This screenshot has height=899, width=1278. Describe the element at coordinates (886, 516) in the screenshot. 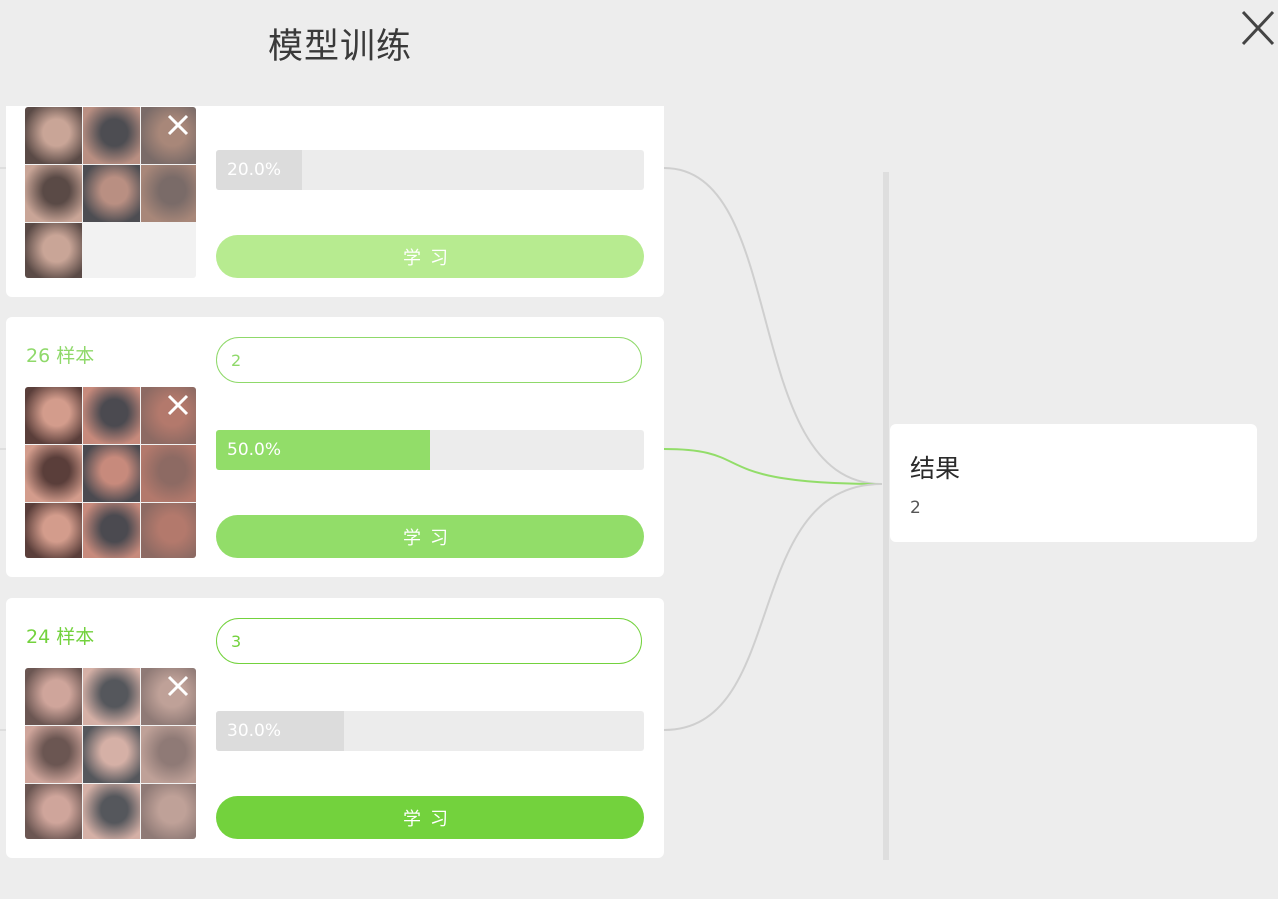

I see `output-divider` at that location.